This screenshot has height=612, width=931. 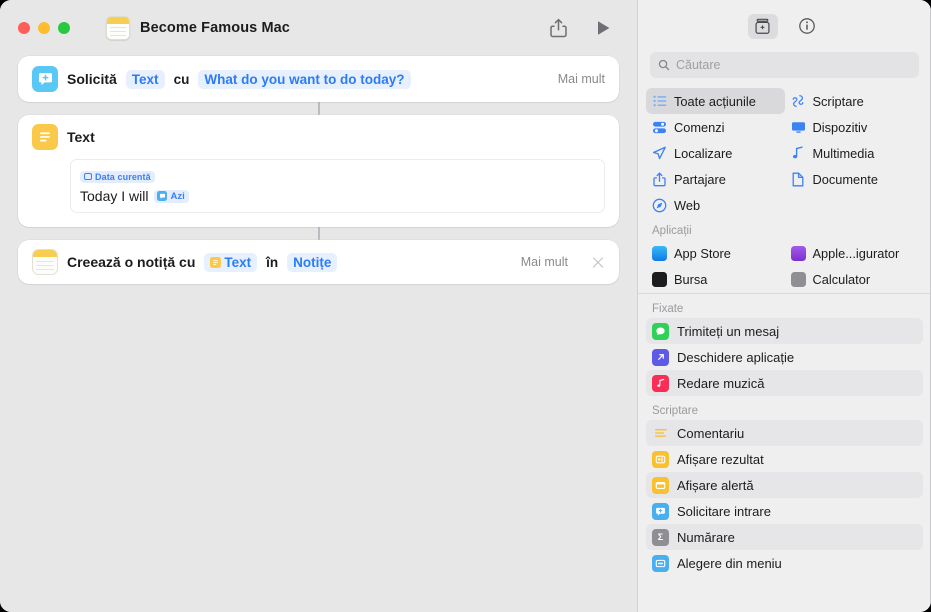 I want to click on text-input-field: Data curentă Today I will Azi, so click(x=337, y=186).